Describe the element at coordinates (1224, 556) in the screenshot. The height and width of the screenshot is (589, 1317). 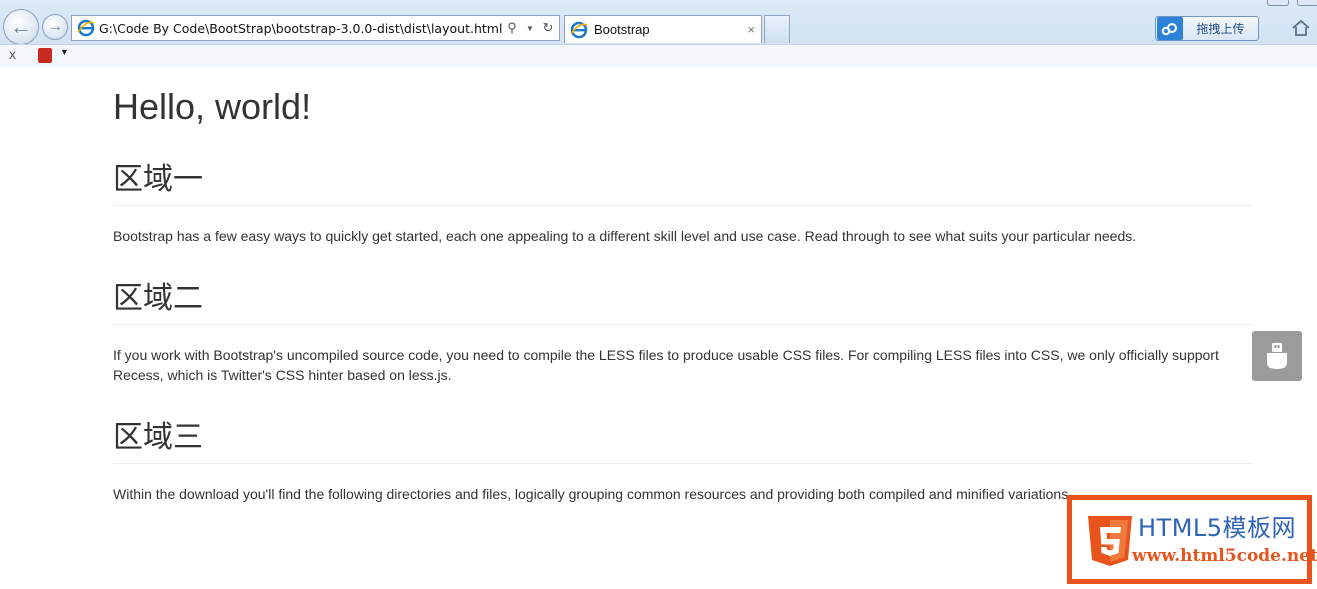
I see `watermark-url: www.html5code.net` at that location.